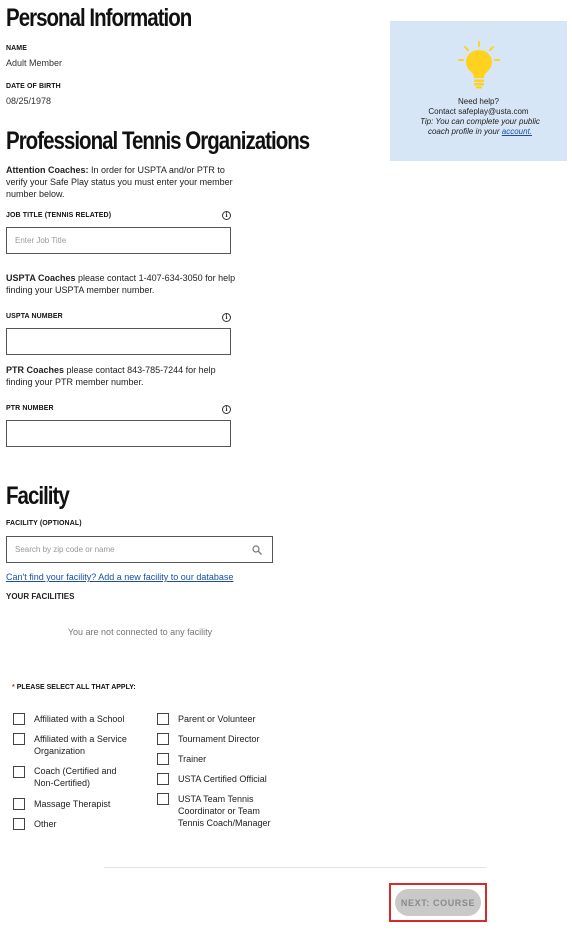  What do you see at coordinates (30, 408) in the screenshot?
I see `ptr-number-label: PTR NUMBER` at bounding box center [30, 408].